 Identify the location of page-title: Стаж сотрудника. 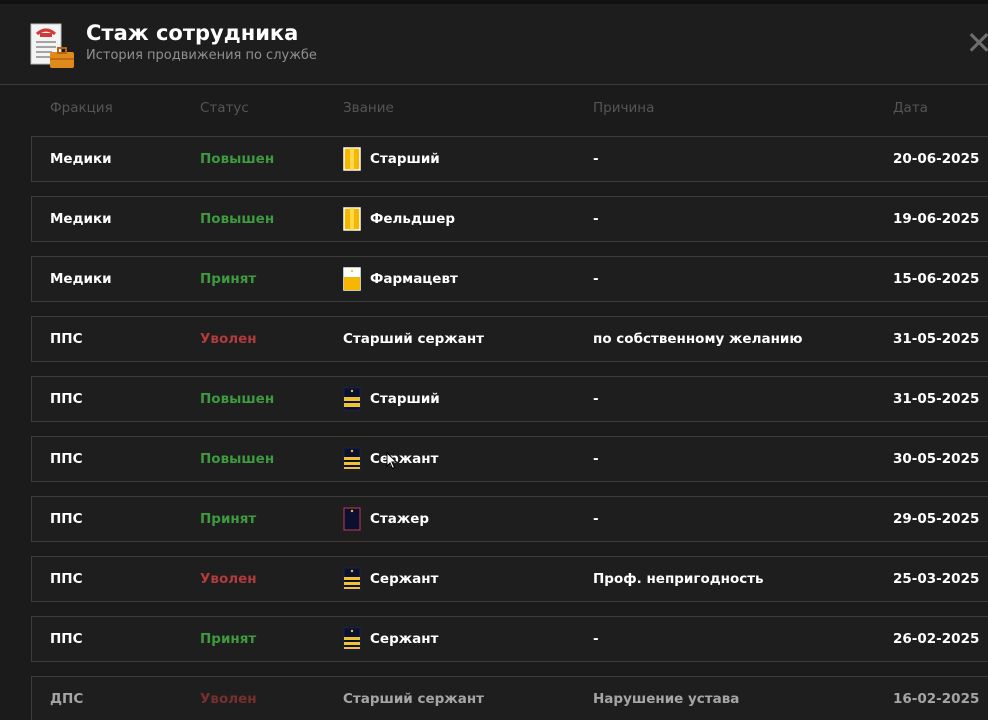
(192, 33).